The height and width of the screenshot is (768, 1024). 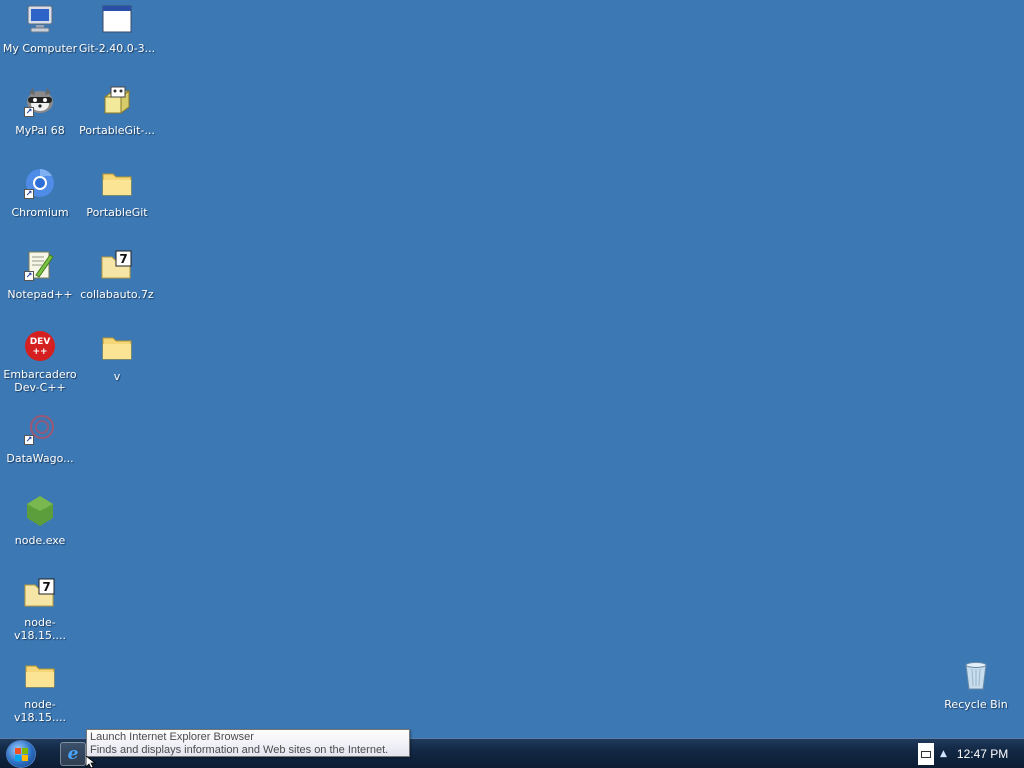 What do you see at coordinates (982, 754) in the screenshot?
I see `taskbar-clock: 12:47 PM` at bounding box center [982, 754].